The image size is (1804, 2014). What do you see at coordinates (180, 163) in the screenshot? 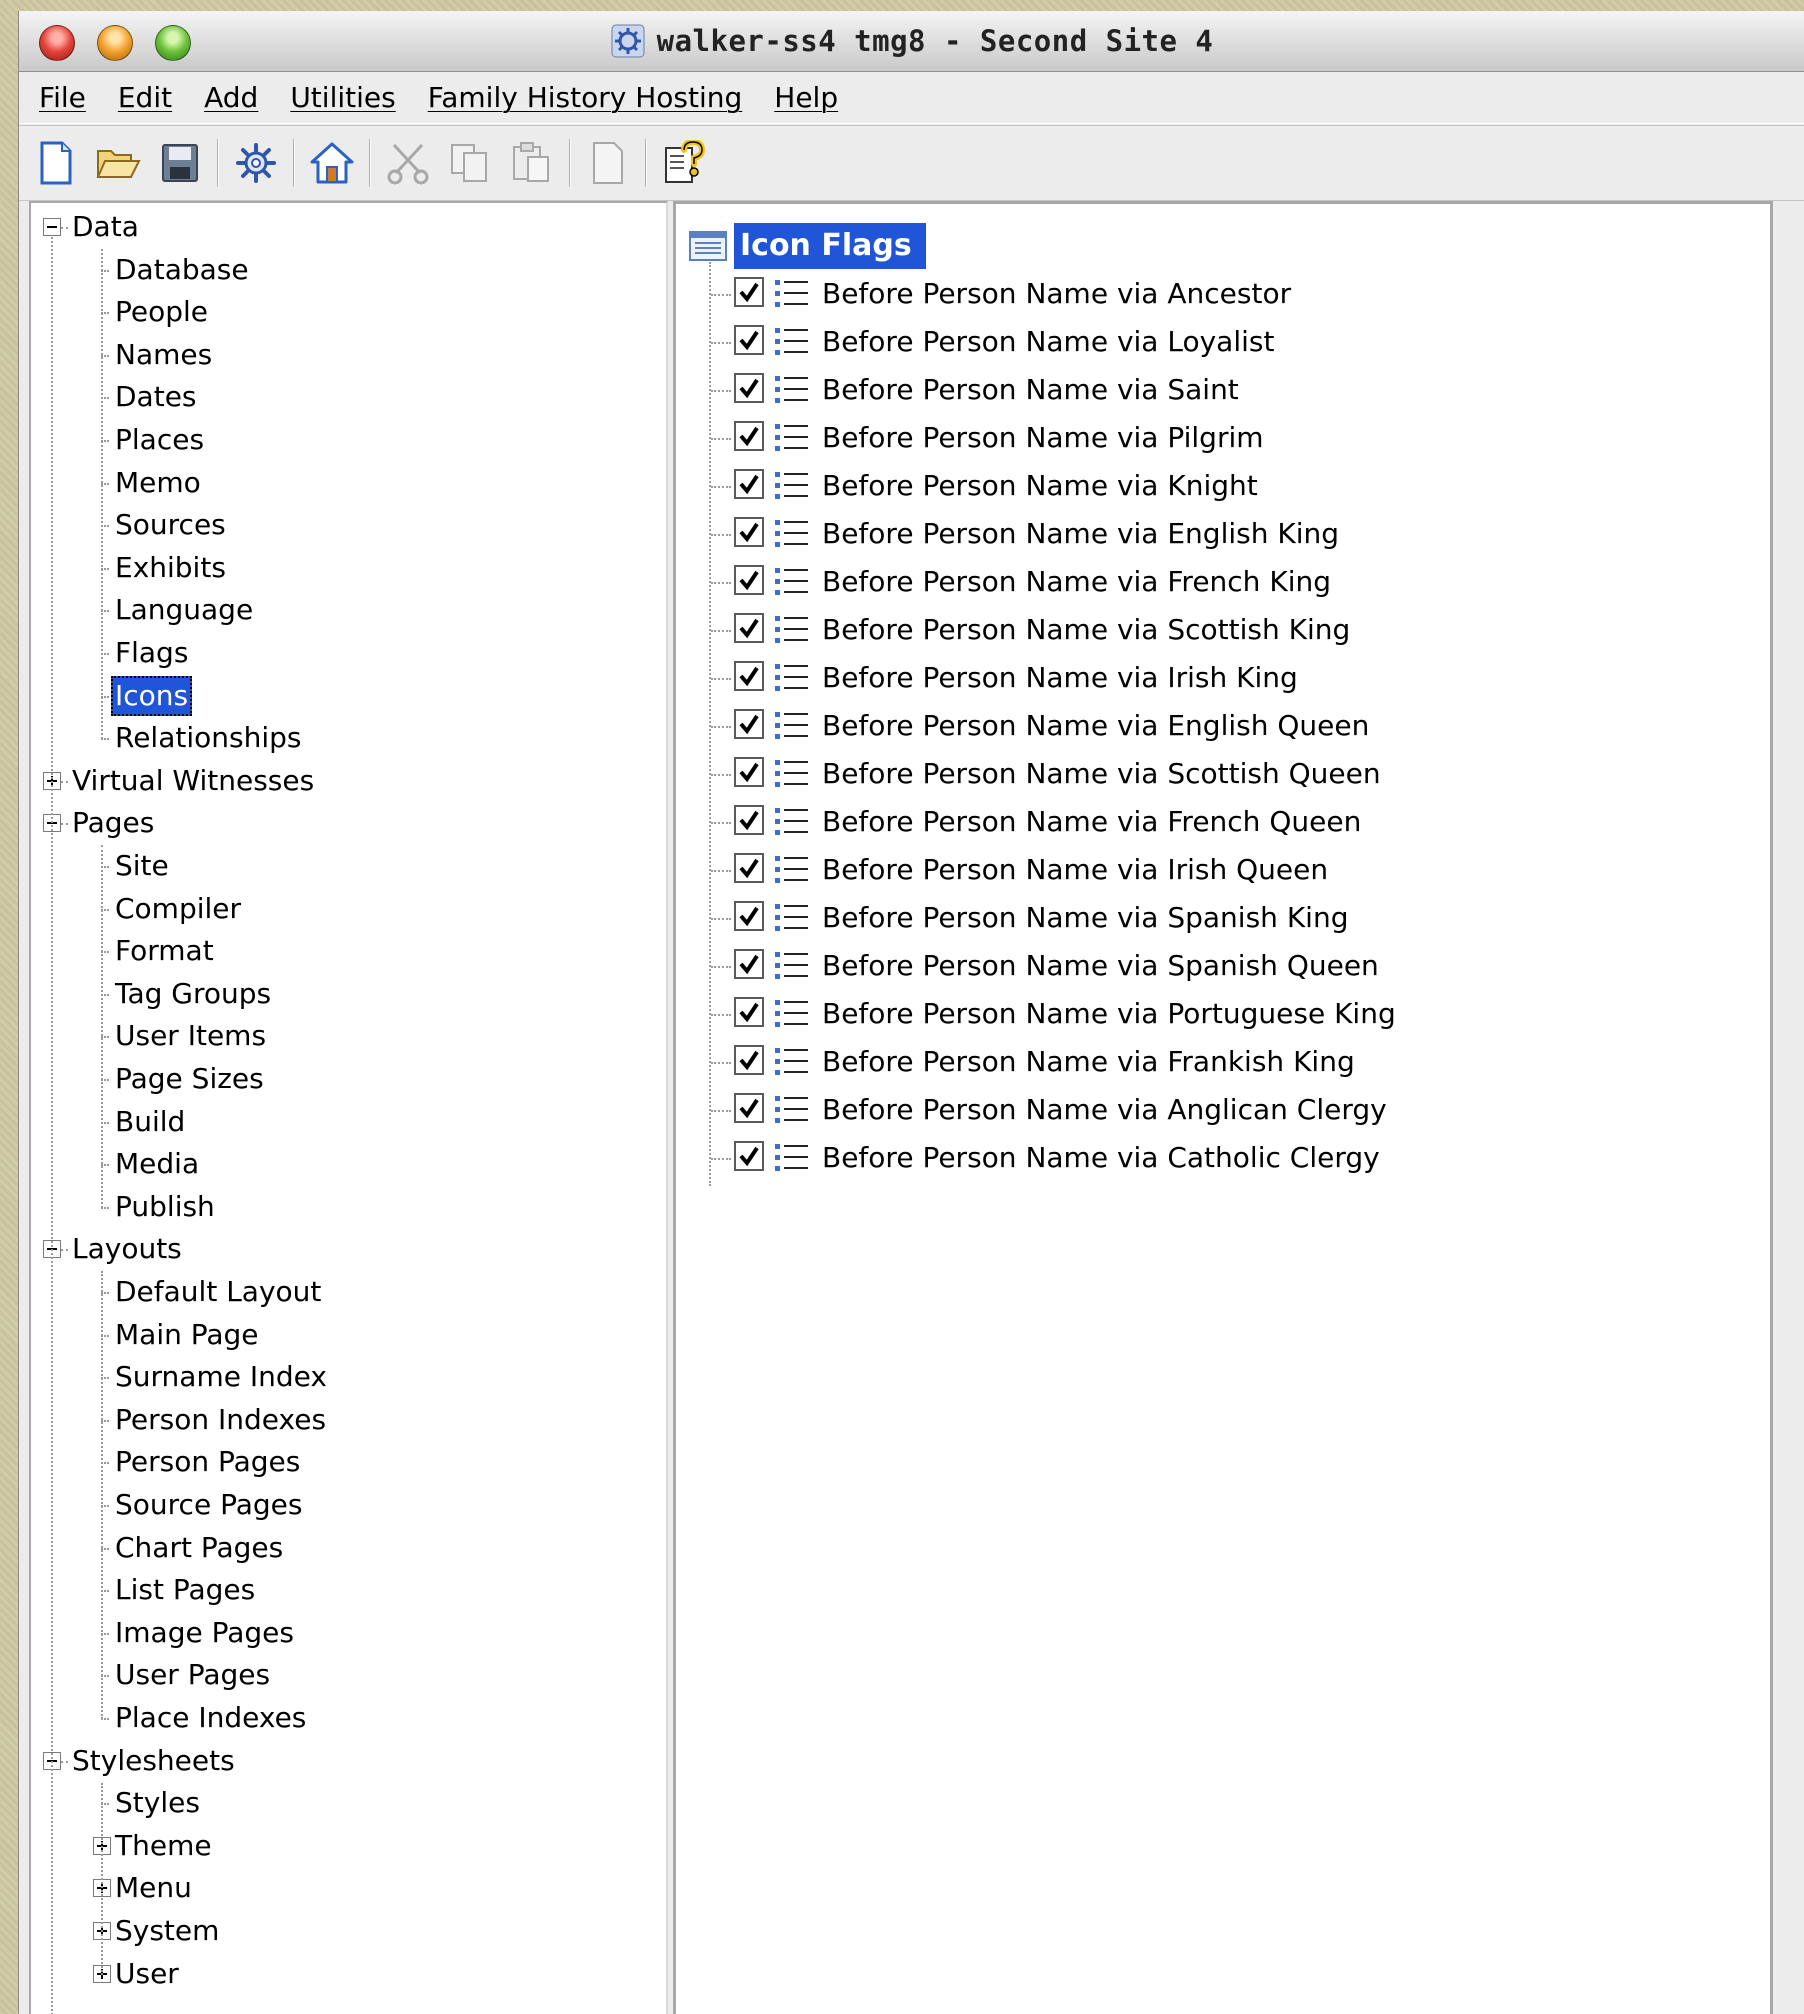
I see `save-button` at bounding box center [180, 163].